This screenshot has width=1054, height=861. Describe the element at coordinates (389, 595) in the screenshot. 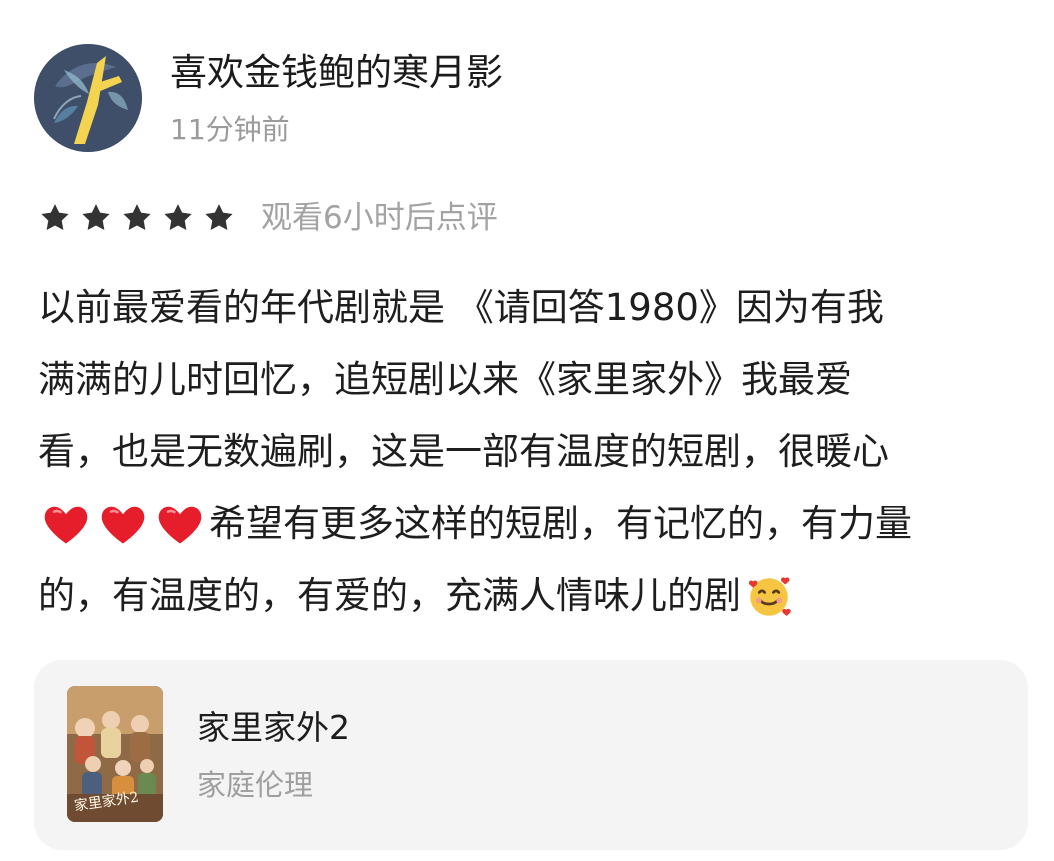

I see `review-line-text: 的，有温度的，有爱的，充满人情味儿的剧` at that location.